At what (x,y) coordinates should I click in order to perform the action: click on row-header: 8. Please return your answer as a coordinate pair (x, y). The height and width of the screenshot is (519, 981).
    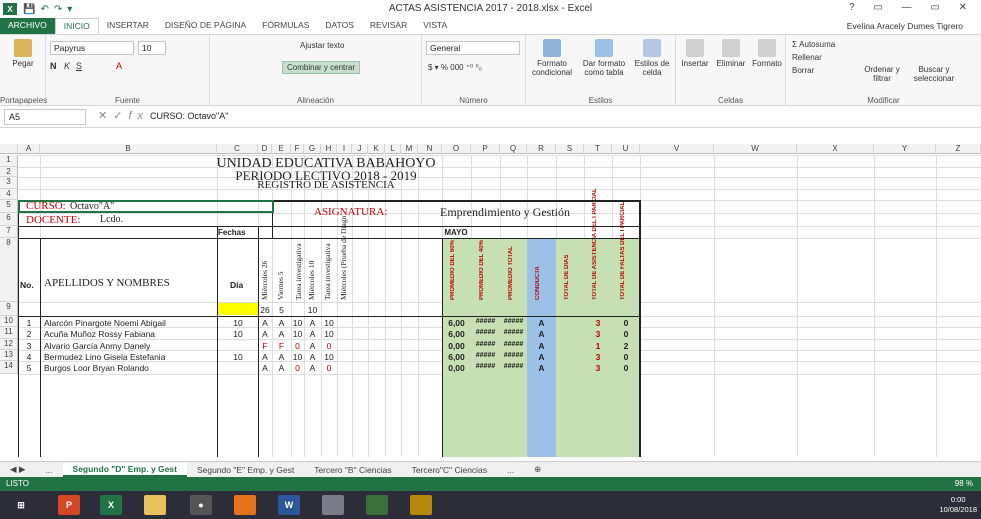
    Looking at the image, I should click on (9, 270).